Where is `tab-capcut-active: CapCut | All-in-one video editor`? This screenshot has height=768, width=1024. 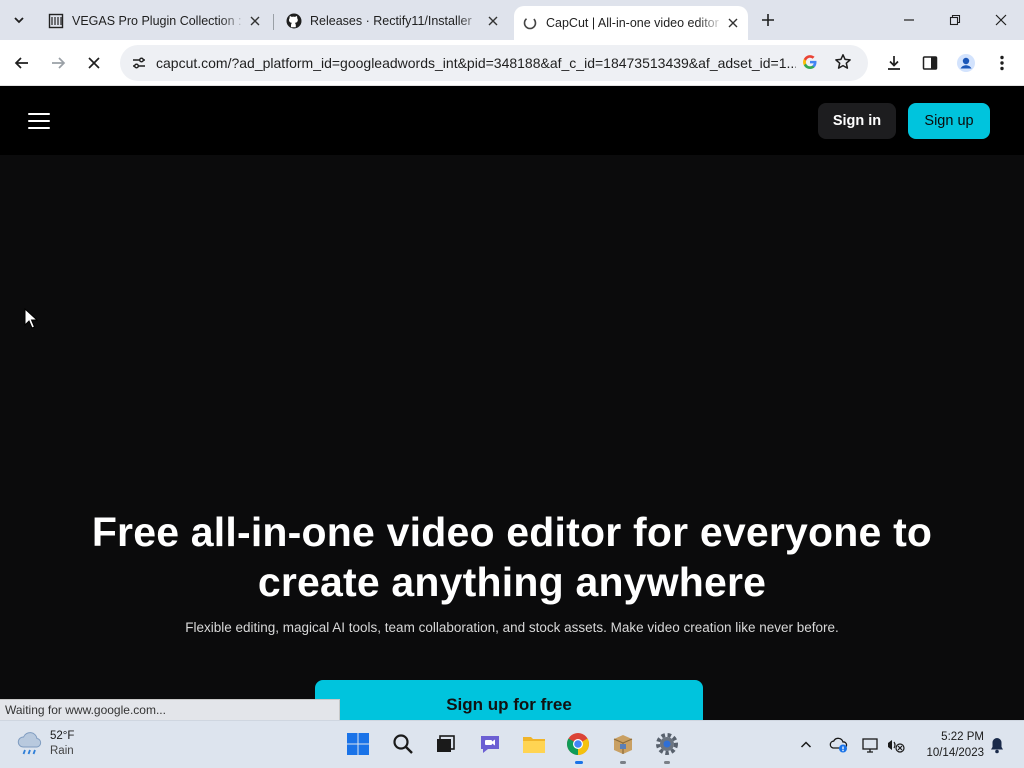
tab-capcut-active: CapCut | All-in-one video editor is located at coordinates (631, 23).